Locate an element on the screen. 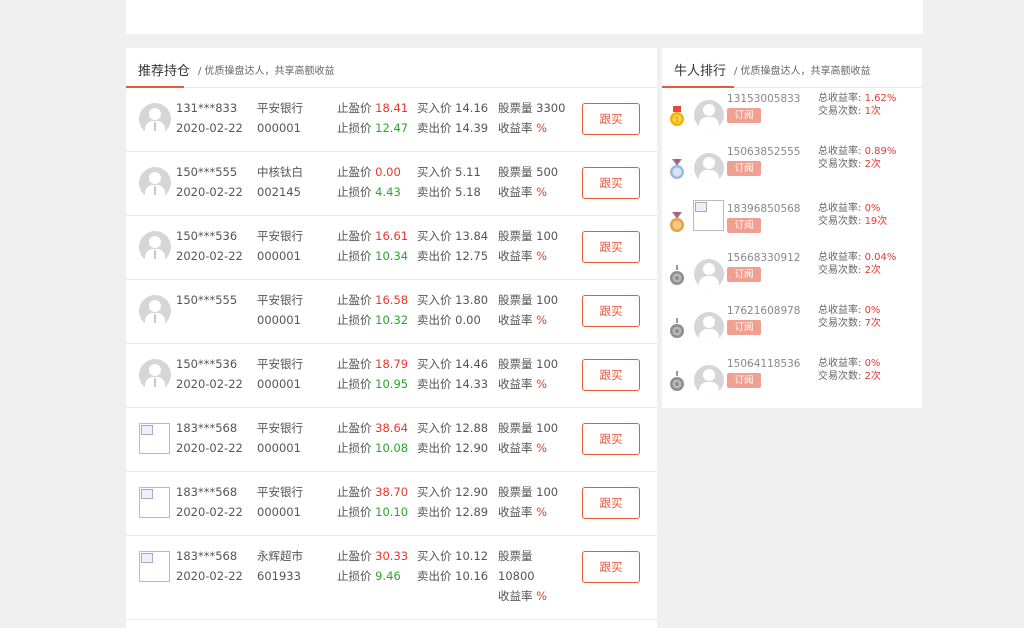 This screenshot has width=1024, height=628. take-profit-value: 30.33 is located at coordinates (392, 556).